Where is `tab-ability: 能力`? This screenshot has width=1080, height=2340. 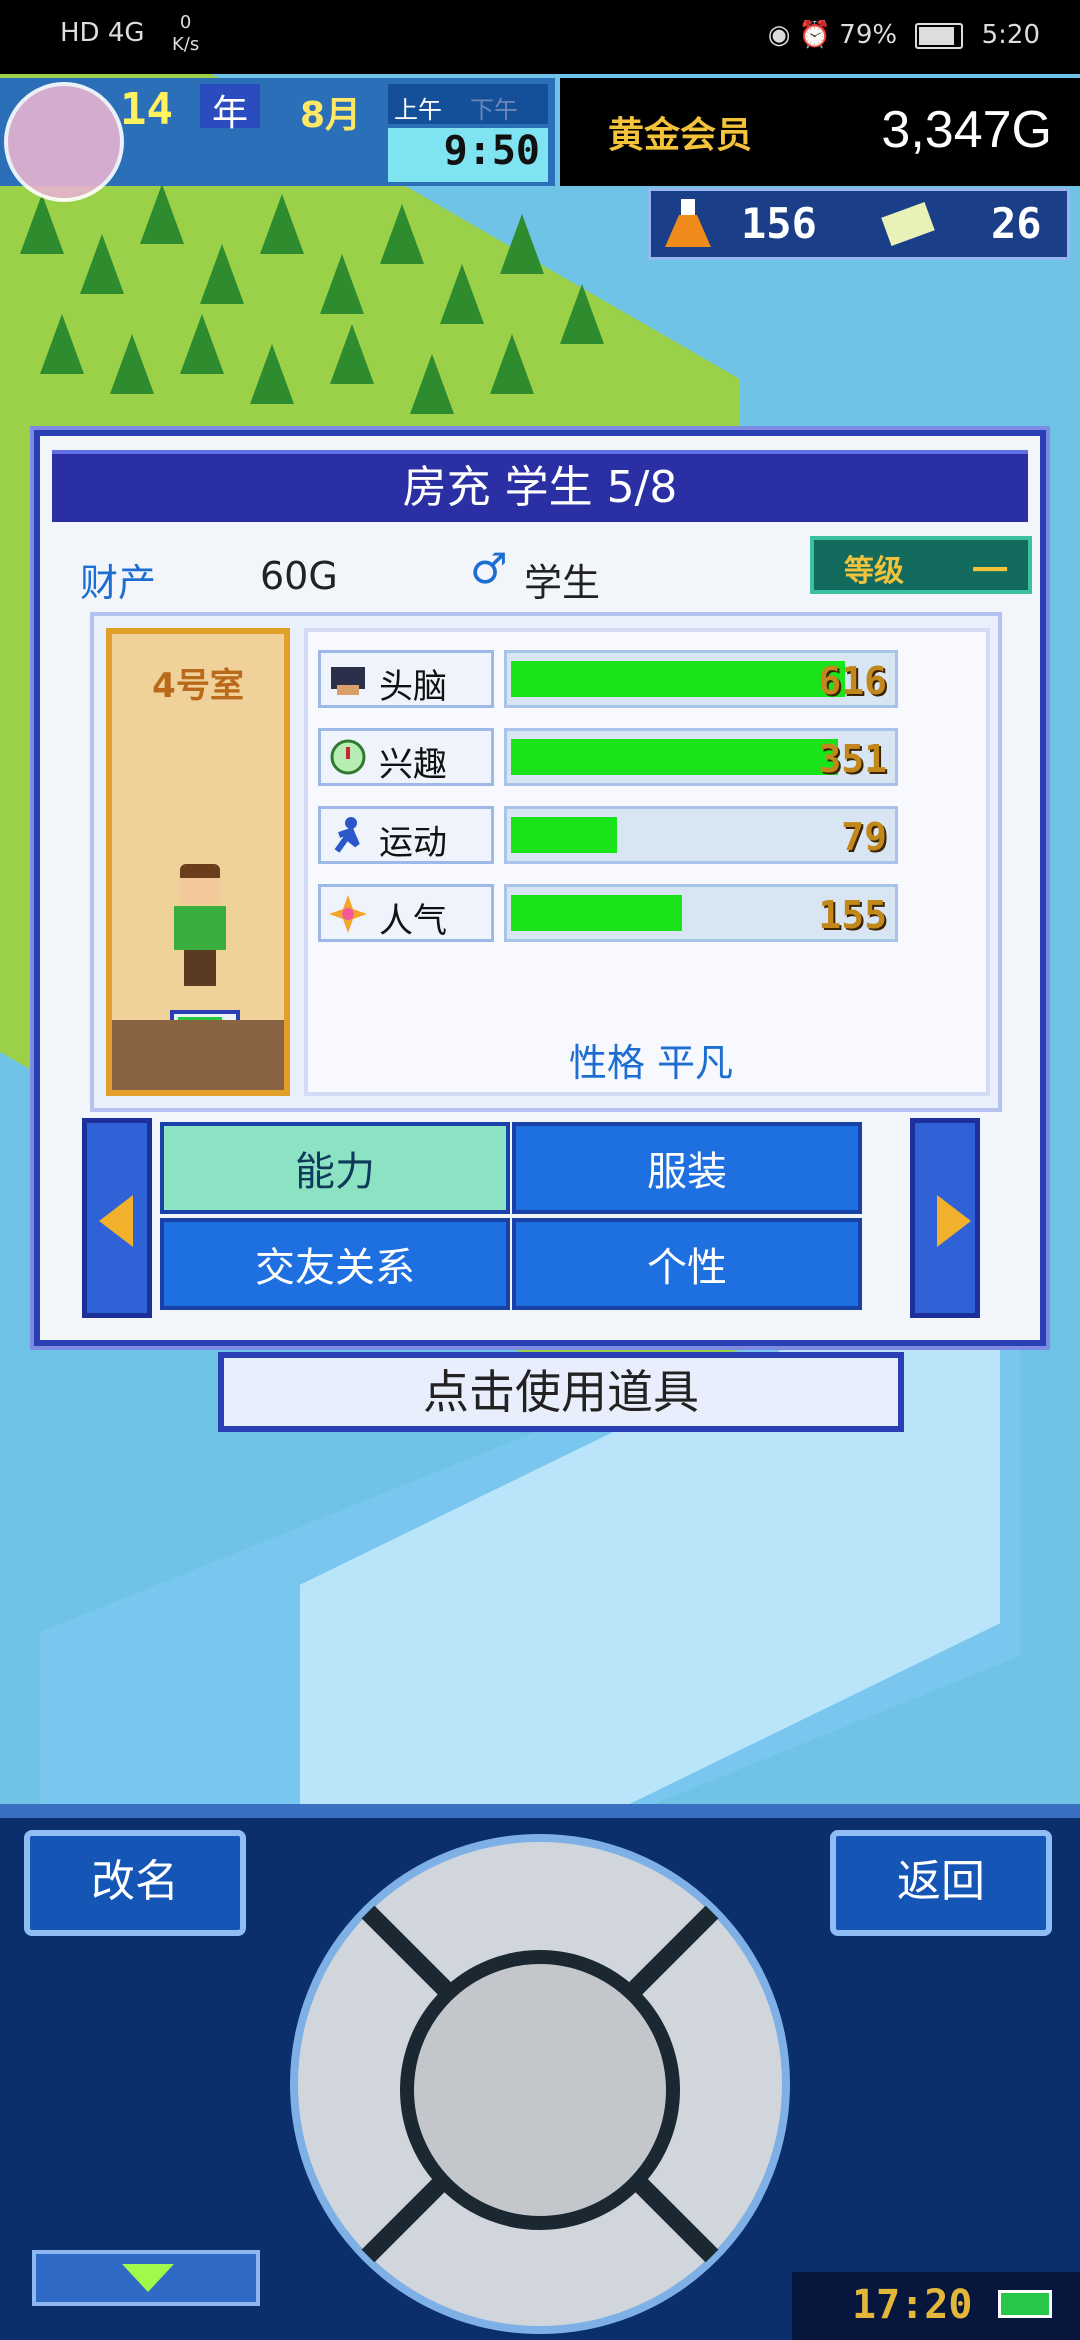 tab-ability: 能力 is located at coordinates (335, 1168).